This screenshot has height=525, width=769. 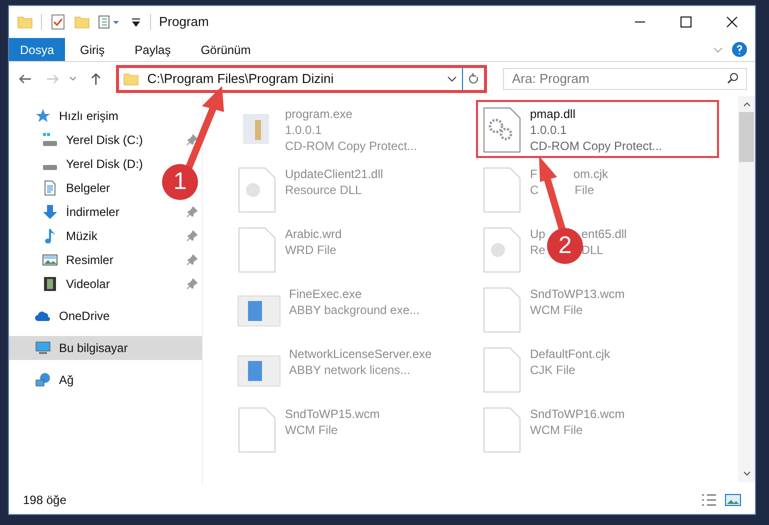 I want to click on file-name: Up, so click(x=538, y=234).